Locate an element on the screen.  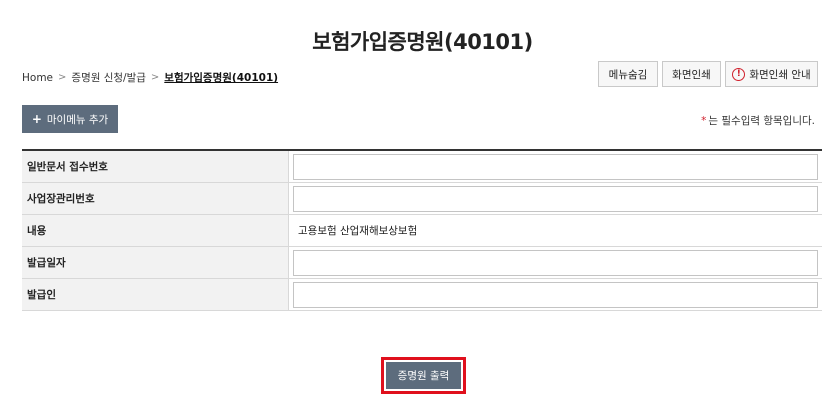
workplace-number-input is located at coordinates (555, 198).